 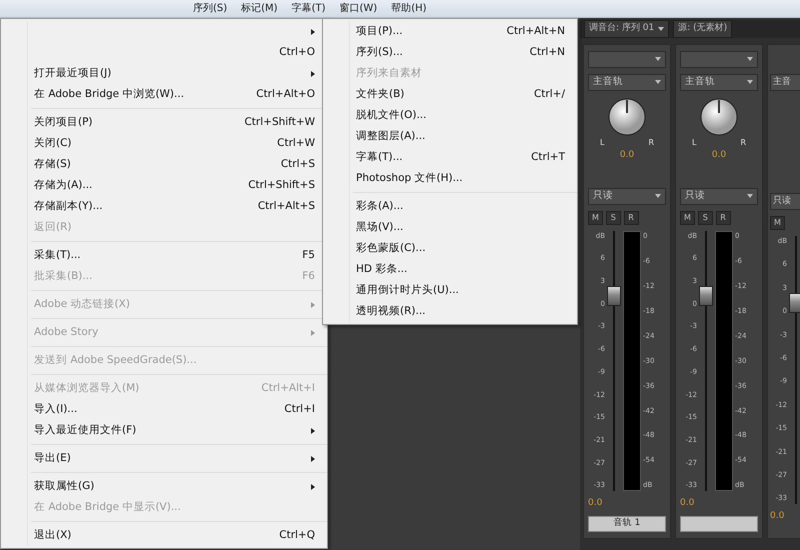 What do you see at coordinates (450, 31) in the screenshot?
I see `menu-item: 项目(P)... Ctrl+Alt+N` at bounding box center [450, 31].